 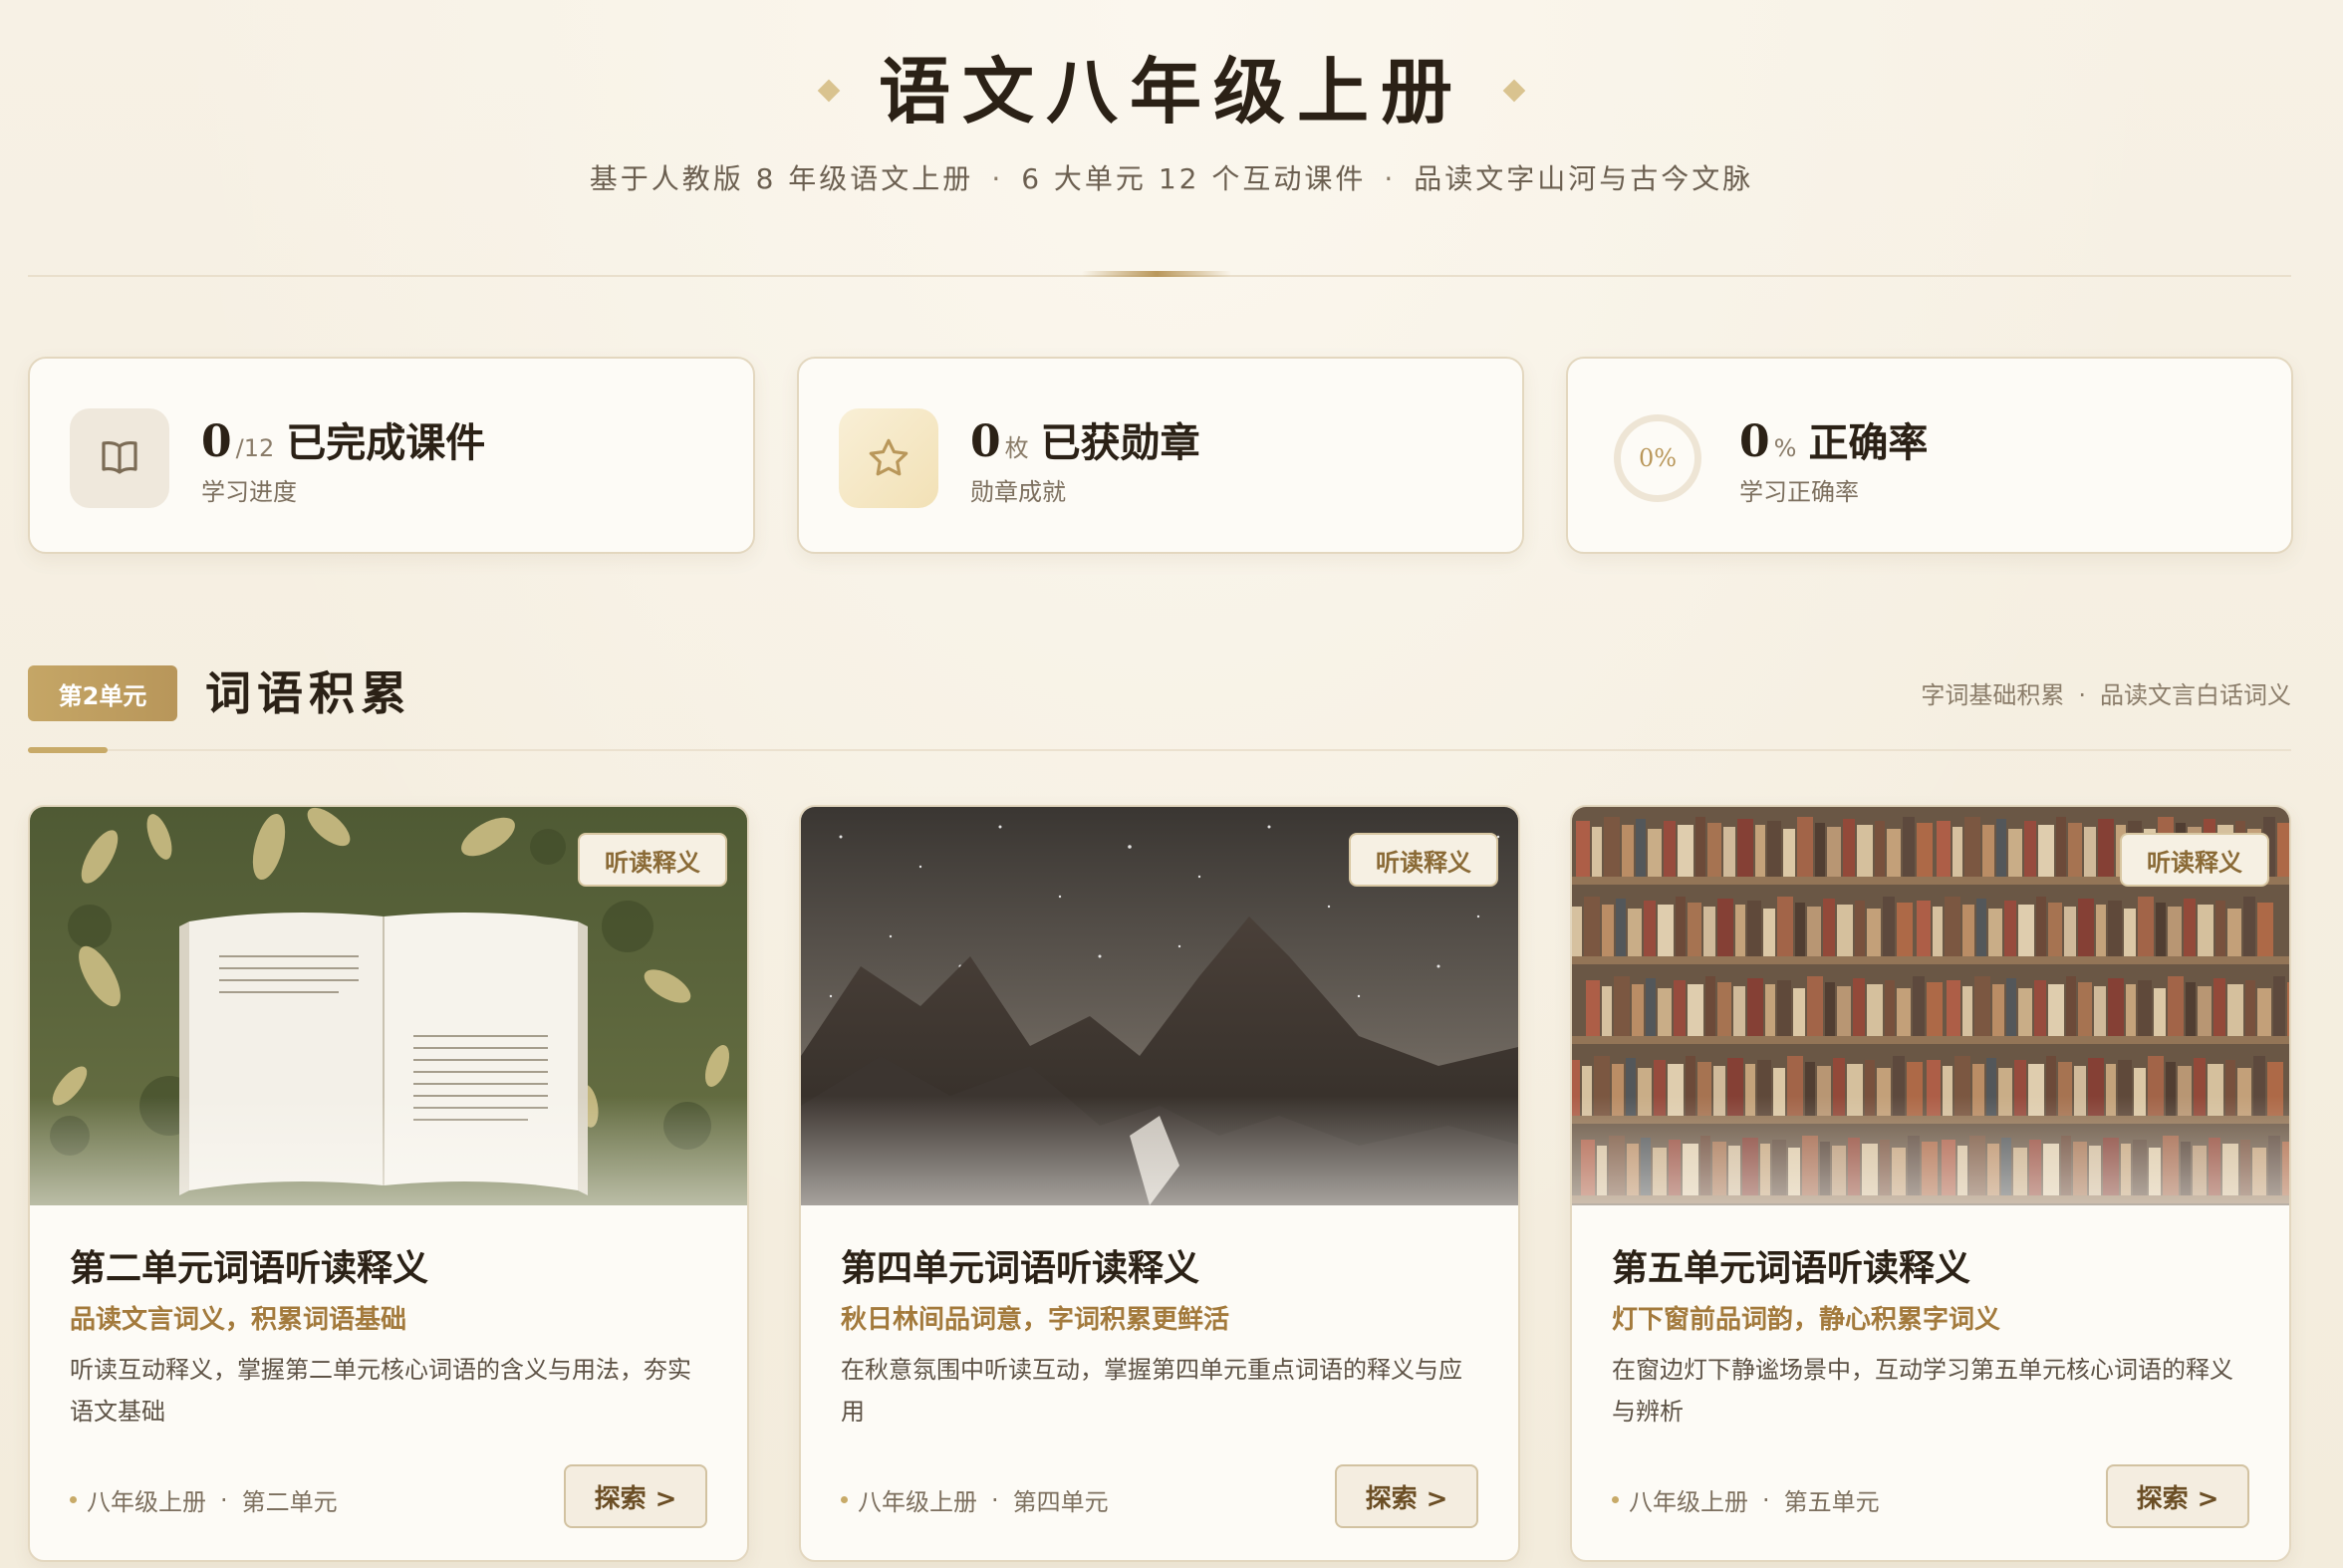 What do you see at coordinates (781, 178) in the screenshot?
I see `subtitle-part: 基于人教版 8 年级语文上册` at bounding box center [781, 178].